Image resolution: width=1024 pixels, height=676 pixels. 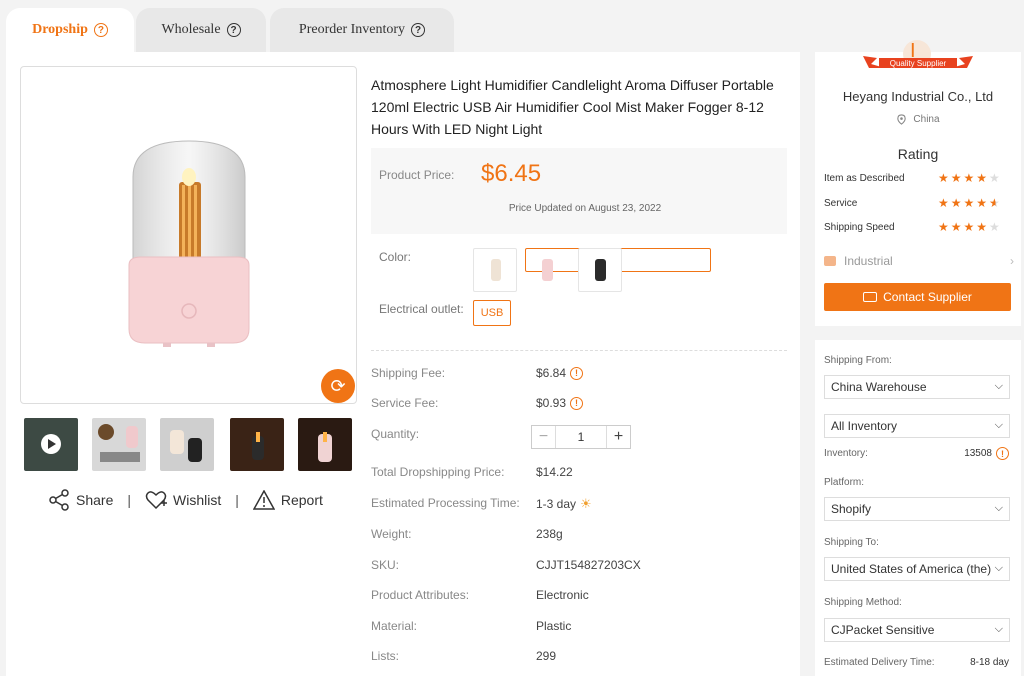 I want to click on inventory-select: All Inventory ⌵, so click(x=917, y=426).